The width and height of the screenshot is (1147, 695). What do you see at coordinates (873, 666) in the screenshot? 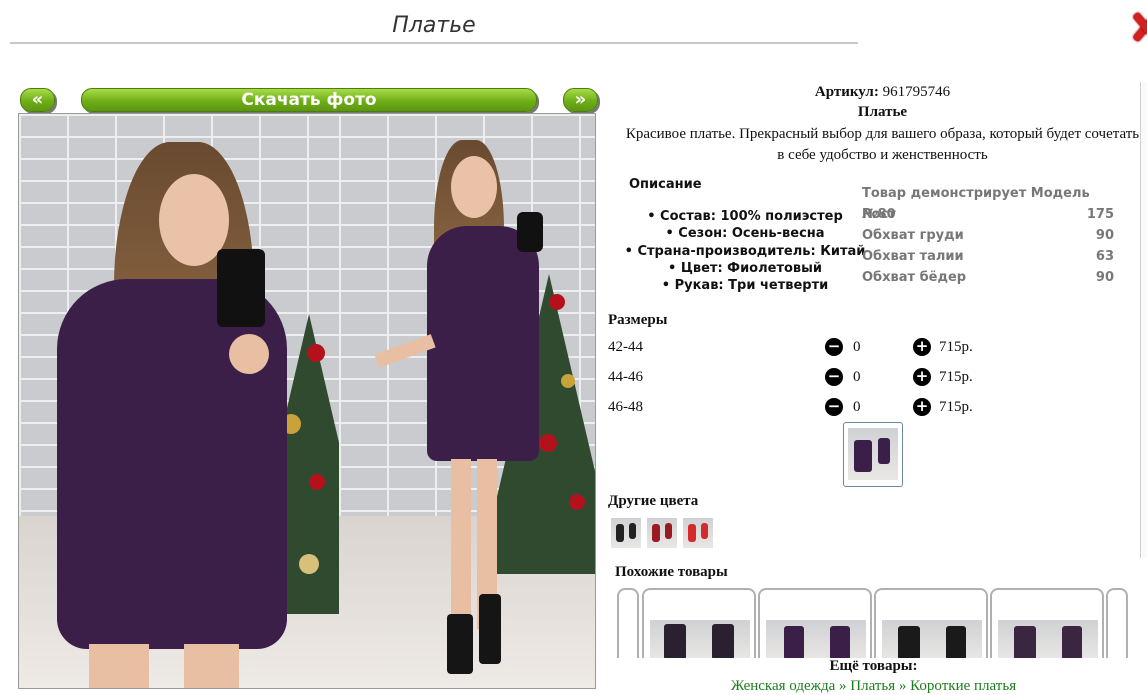
I see `more-products-title: Ещё товары:` at bounding box center [873, 666].